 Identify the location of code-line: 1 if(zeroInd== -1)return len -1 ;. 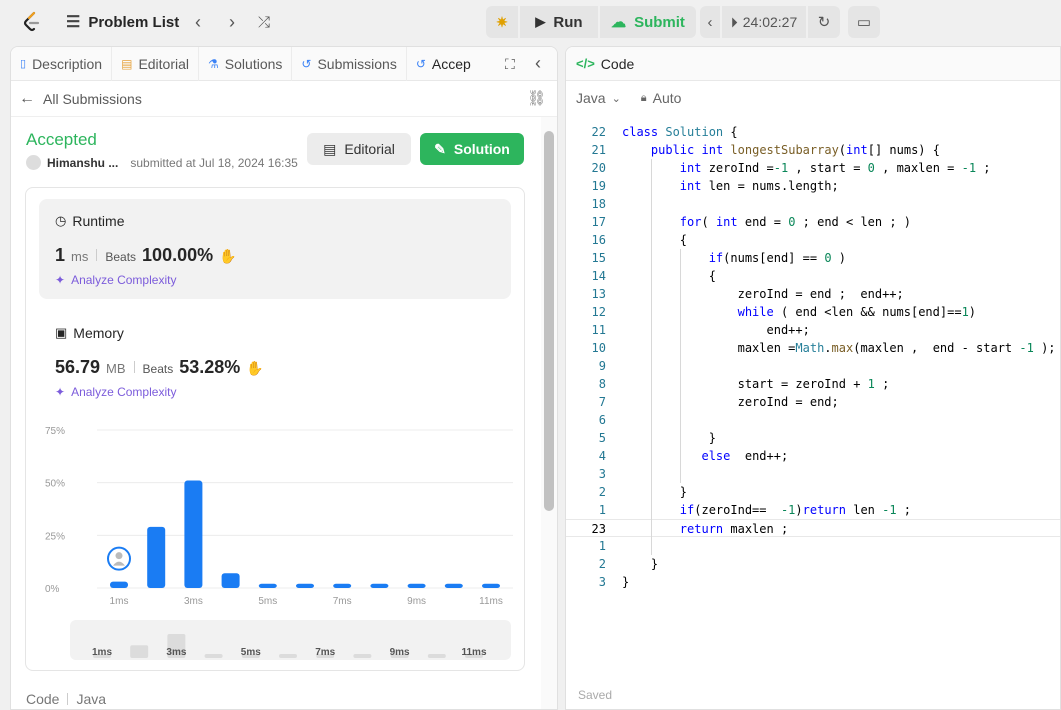
(813, 510).